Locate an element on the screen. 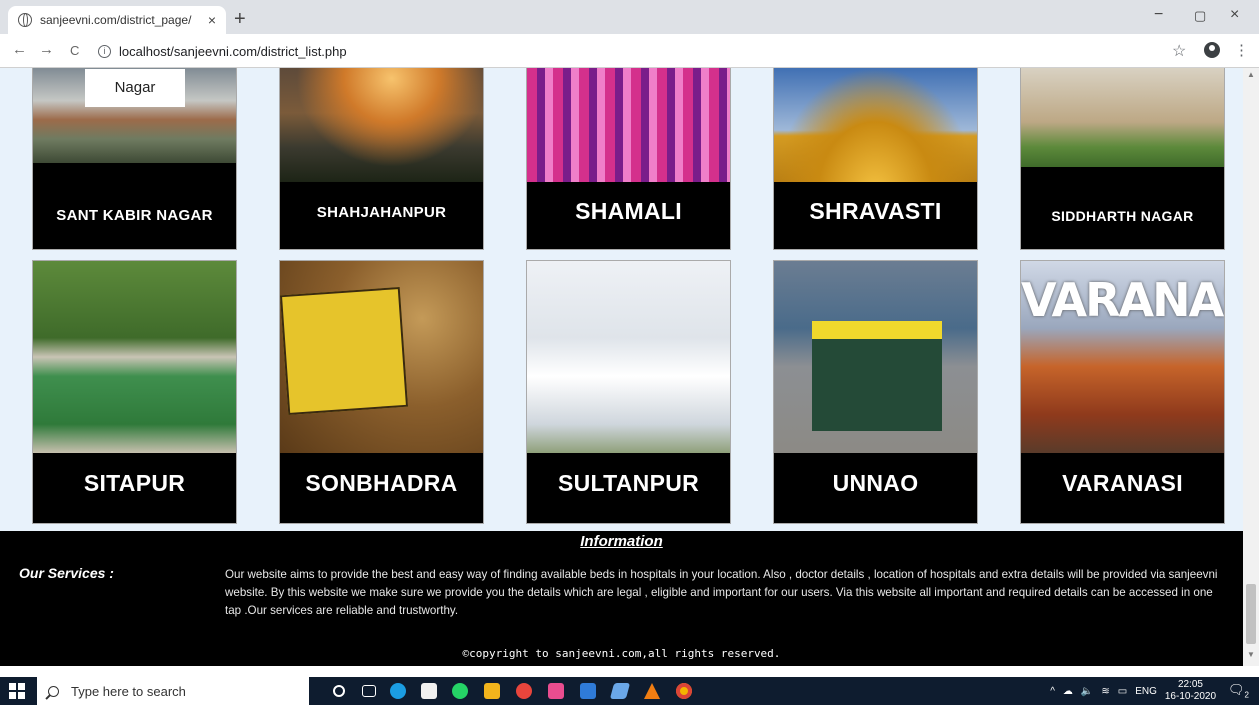 The height and width of the screenshot is (705, 1259). district-card-sonbhadra: SONBHADRA is located at coordinates (381, 392).